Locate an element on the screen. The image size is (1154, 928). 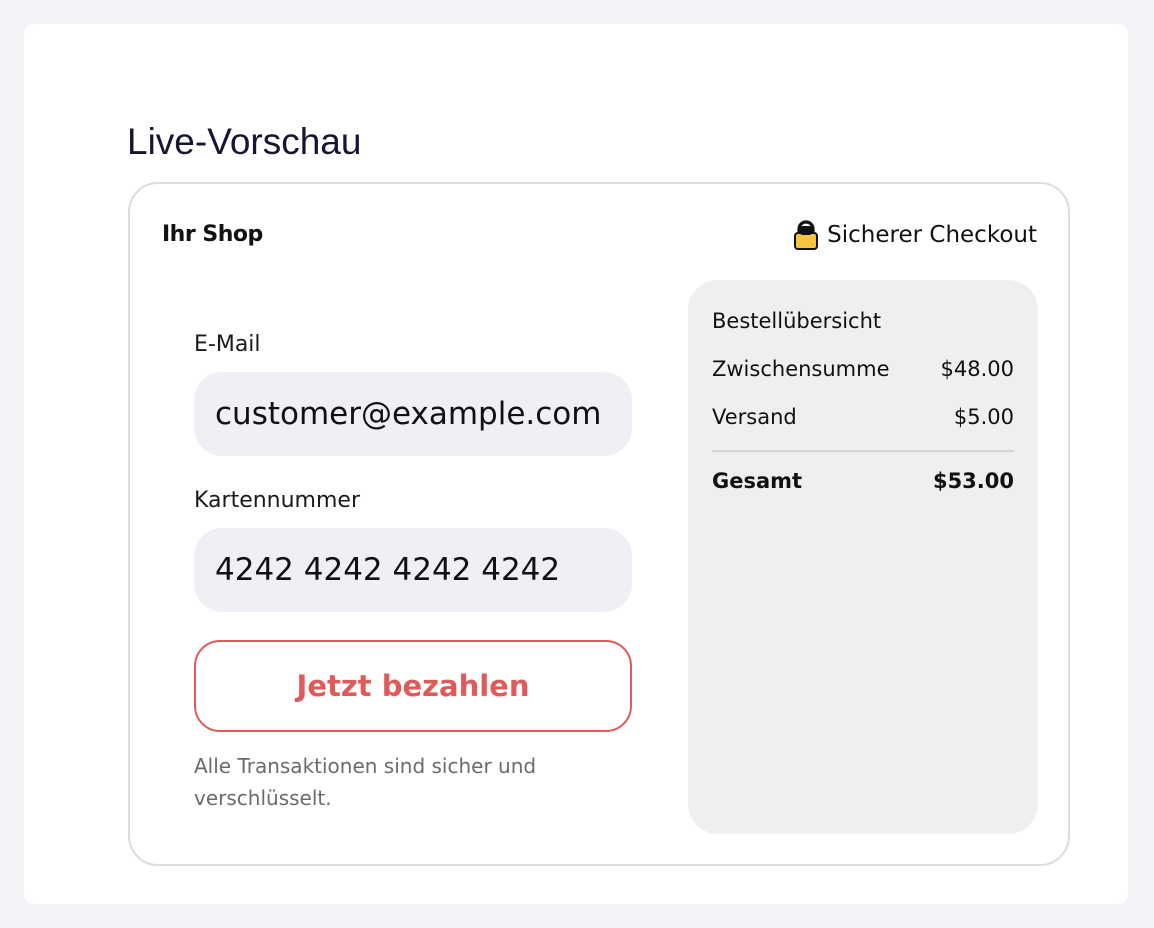
subtotal-row: Zwischensumme $48.00 is located at coordinates (863, 369).